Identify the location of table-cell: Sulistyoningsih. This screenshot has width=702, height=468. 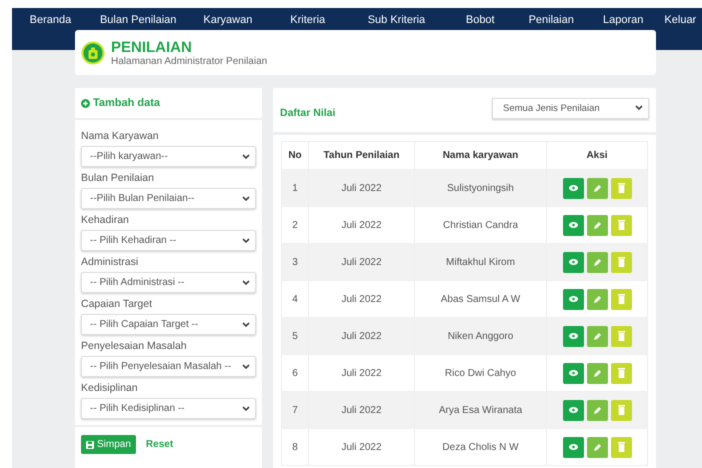
(480, 188).